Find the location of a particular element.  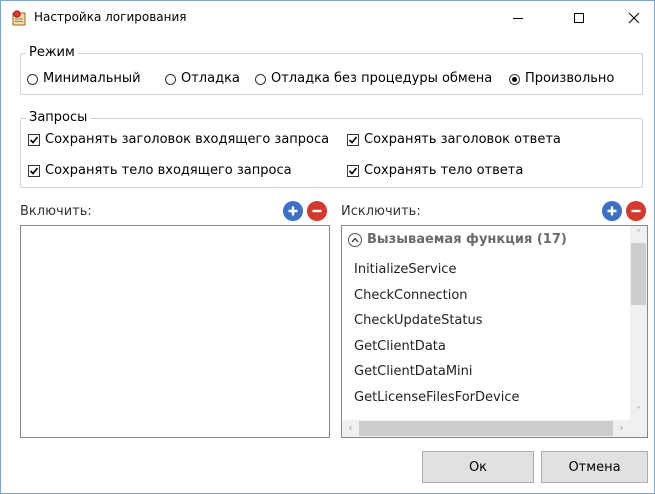

title-bar: Настройка логирования is located at coordinates (327, 18).